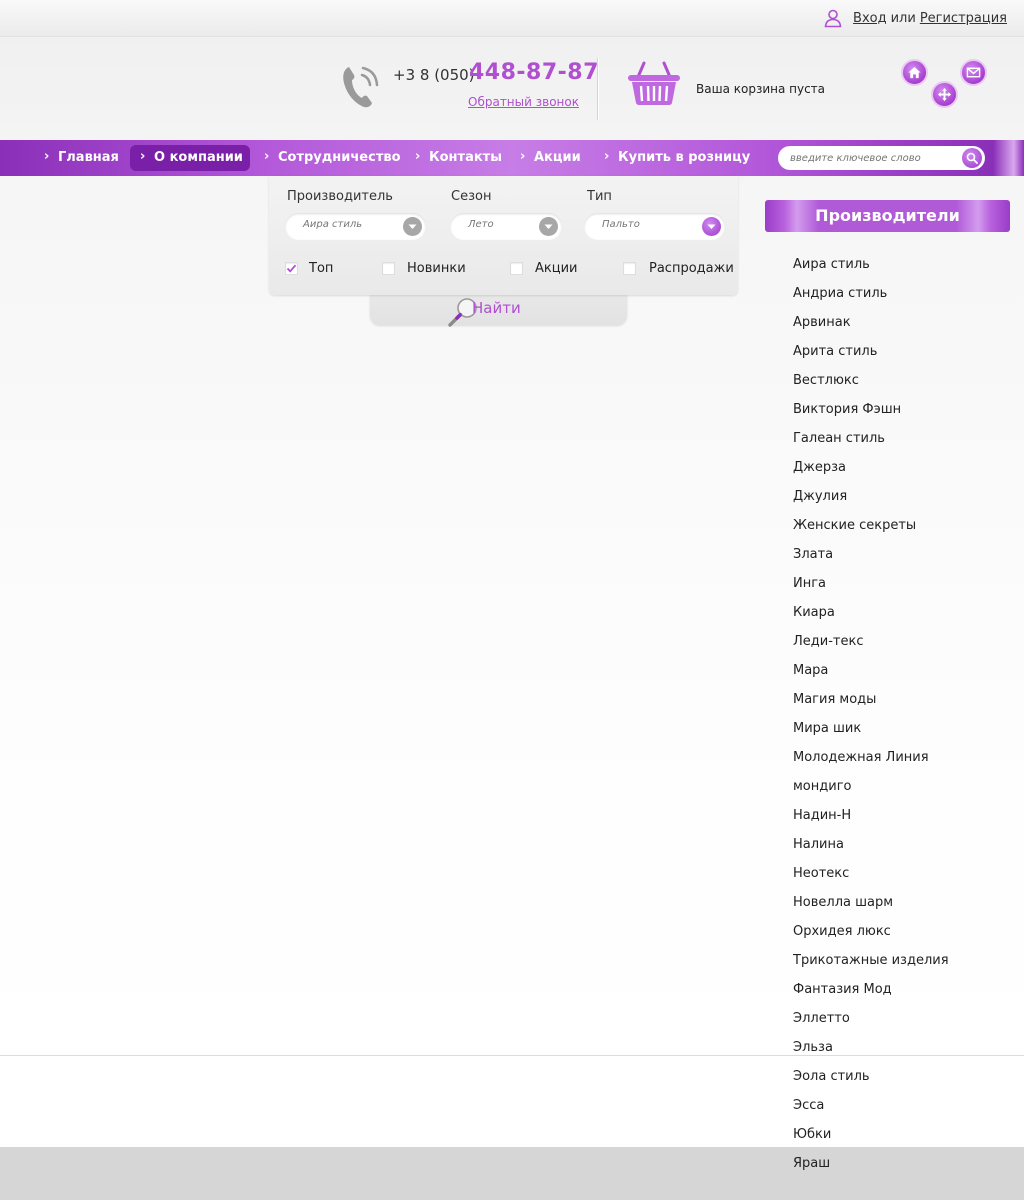 This screenshot has height=1200, width=1024. Describe the element at coordinates (871, 530) in the screenshot. I see `manufacturer-link: Женские секреты` at that location.